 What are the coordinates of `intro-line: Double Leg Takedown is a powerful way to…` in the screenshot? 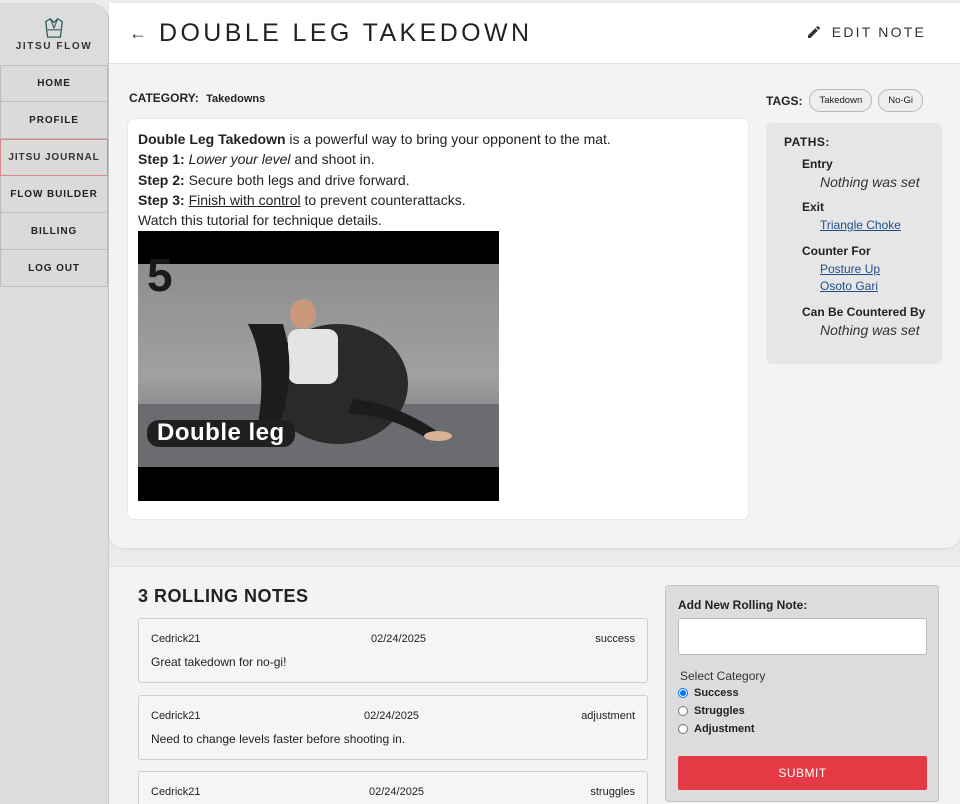 It's located at (438, 139).